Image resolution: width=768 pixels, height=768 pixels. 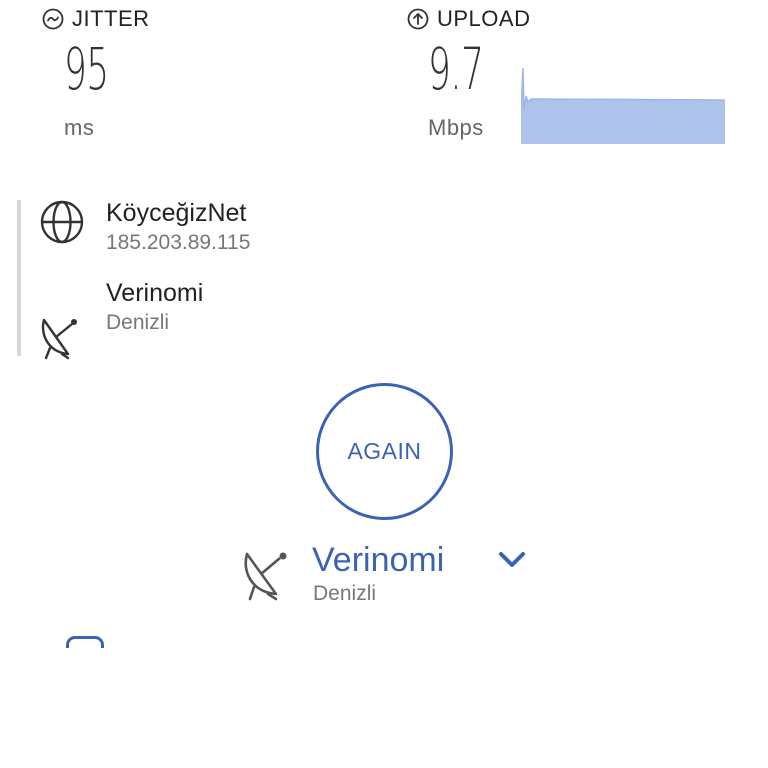 What do you see at coordinates (53, 19) in the screenshot?
I see `jitter-icon` at bounding box center [53, 19].